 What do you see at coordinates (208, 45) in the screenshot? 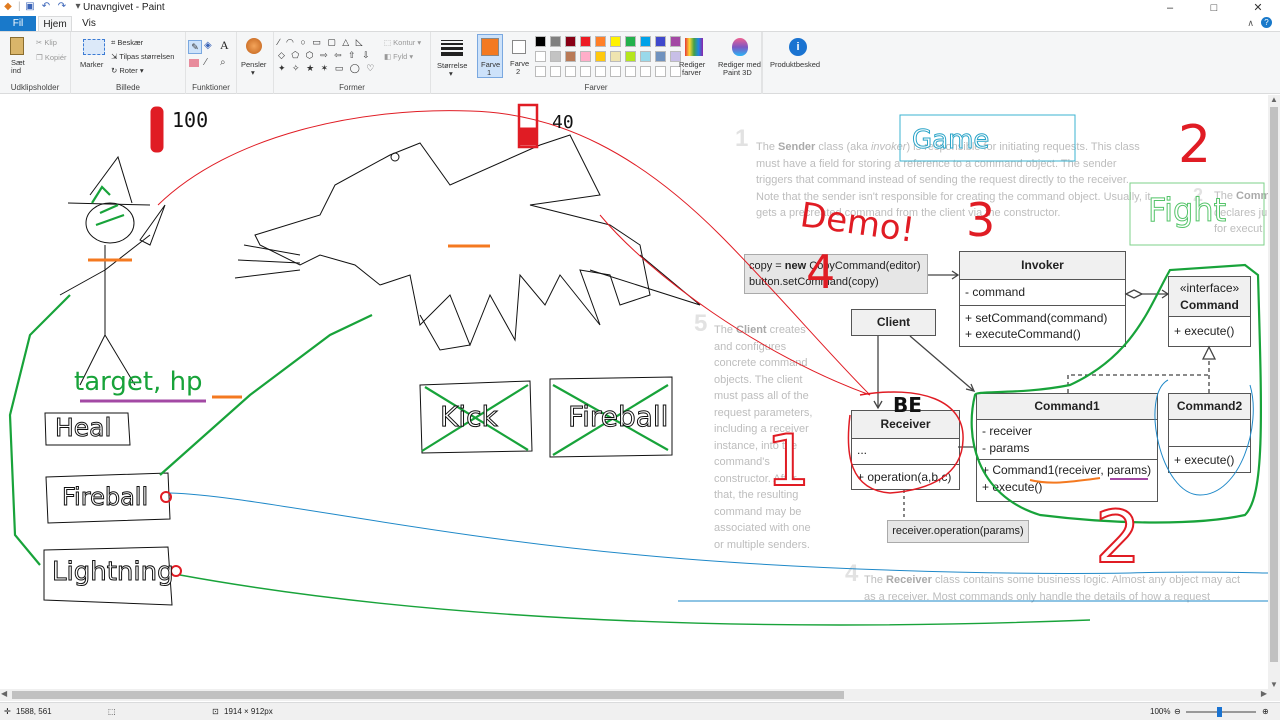
I see `fill-bucket-icon: ◈` at bounding box center [208, 45].